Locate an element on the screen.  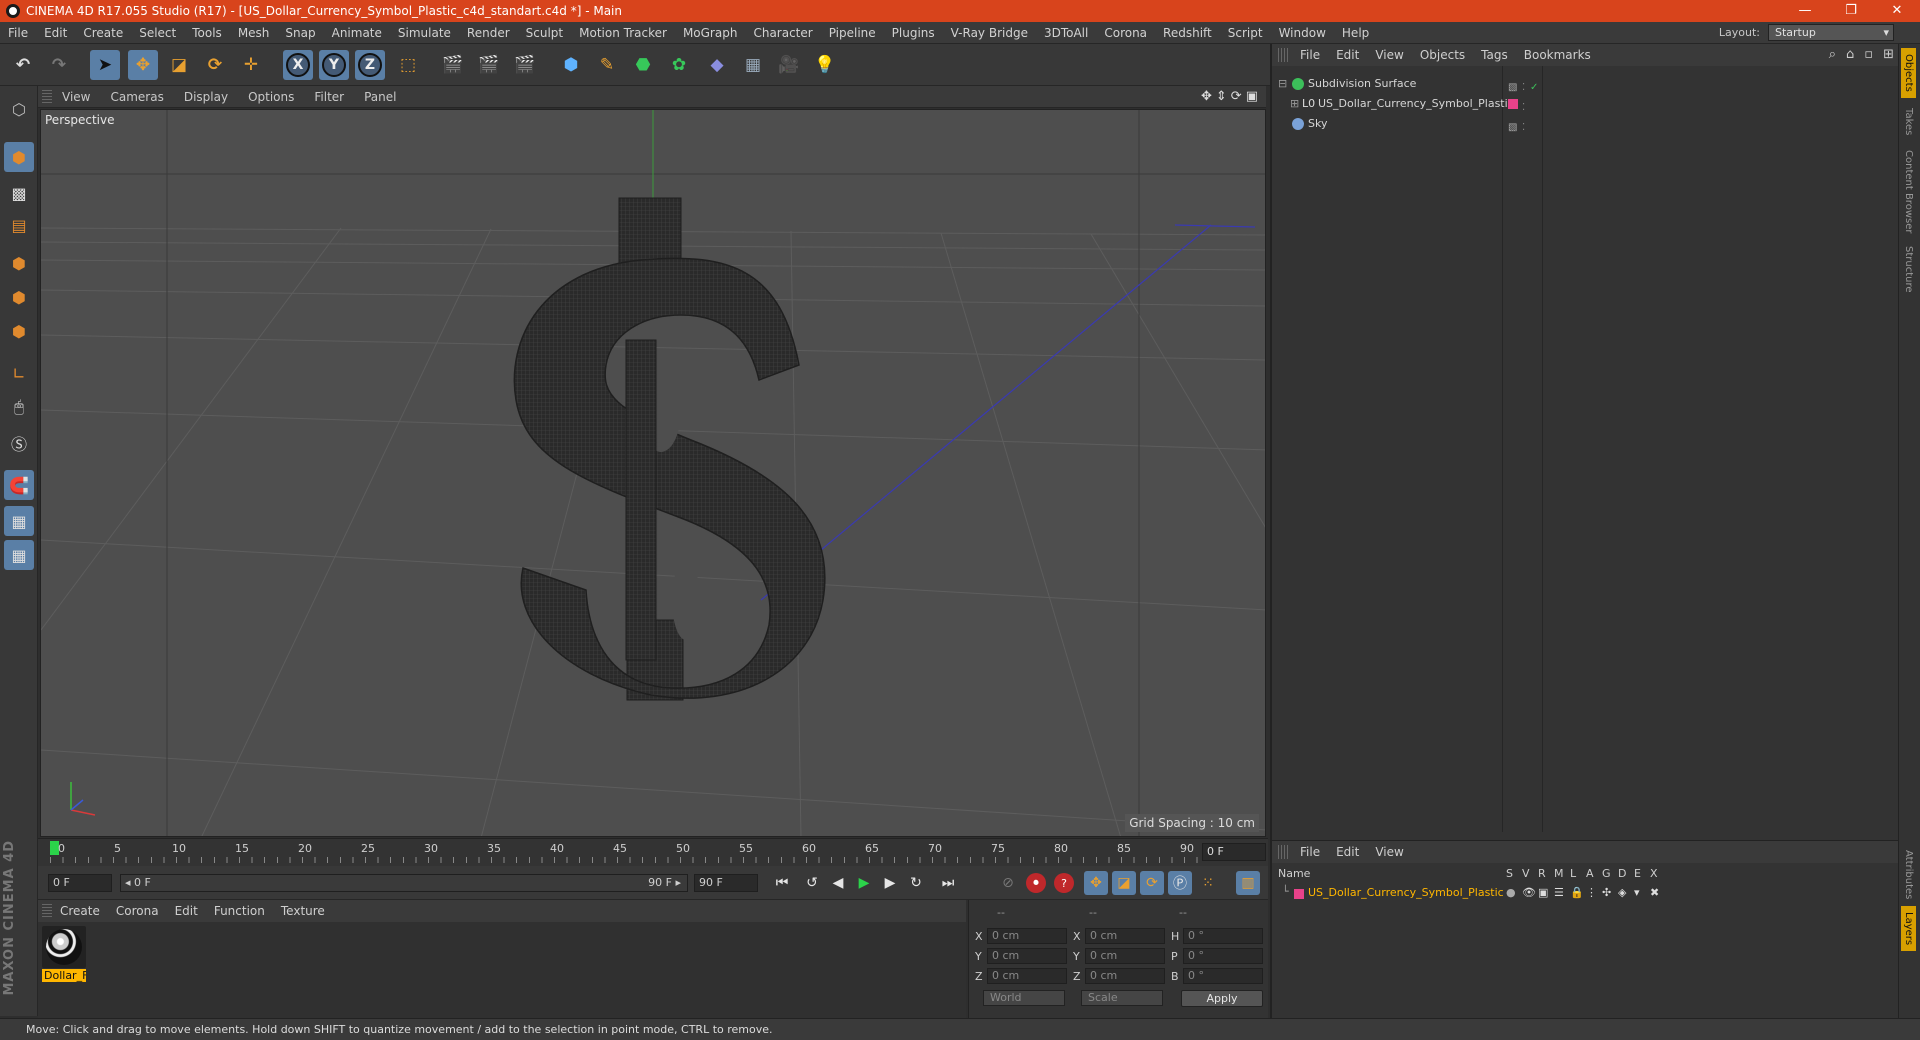
axis-mode-icon: ∟ is located at coordinates (19, 373).